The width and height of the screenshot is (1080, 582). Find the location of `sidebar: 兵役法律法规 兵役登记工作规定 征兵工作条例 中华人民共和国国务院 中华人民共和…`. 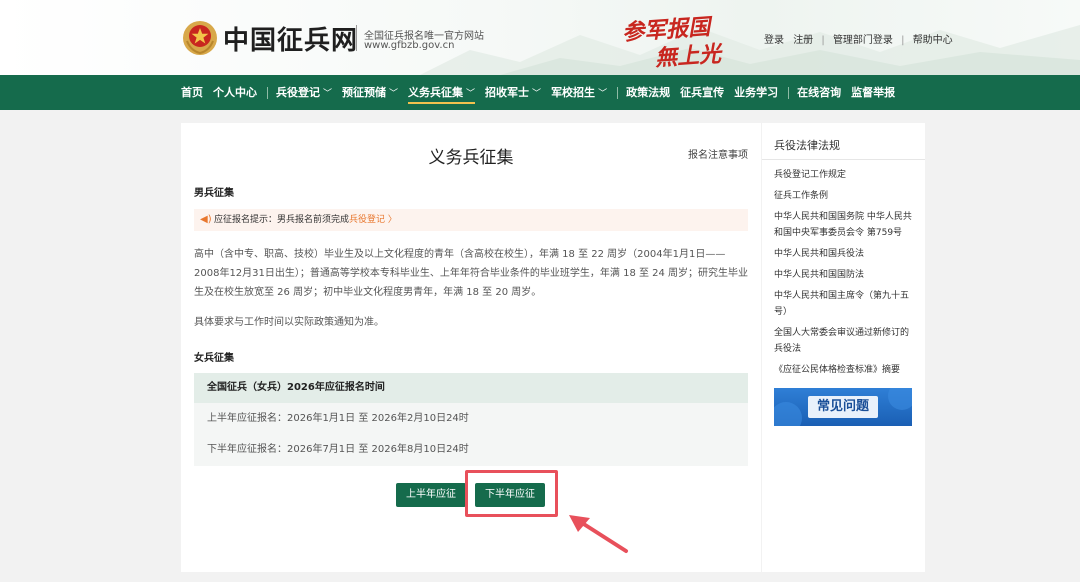

sidebar: 兵役法律法规 兵役登记工作规定 征兵工作条例 中华人民共和国国务院 中华人民共和… is located at coordinates (843, 347).